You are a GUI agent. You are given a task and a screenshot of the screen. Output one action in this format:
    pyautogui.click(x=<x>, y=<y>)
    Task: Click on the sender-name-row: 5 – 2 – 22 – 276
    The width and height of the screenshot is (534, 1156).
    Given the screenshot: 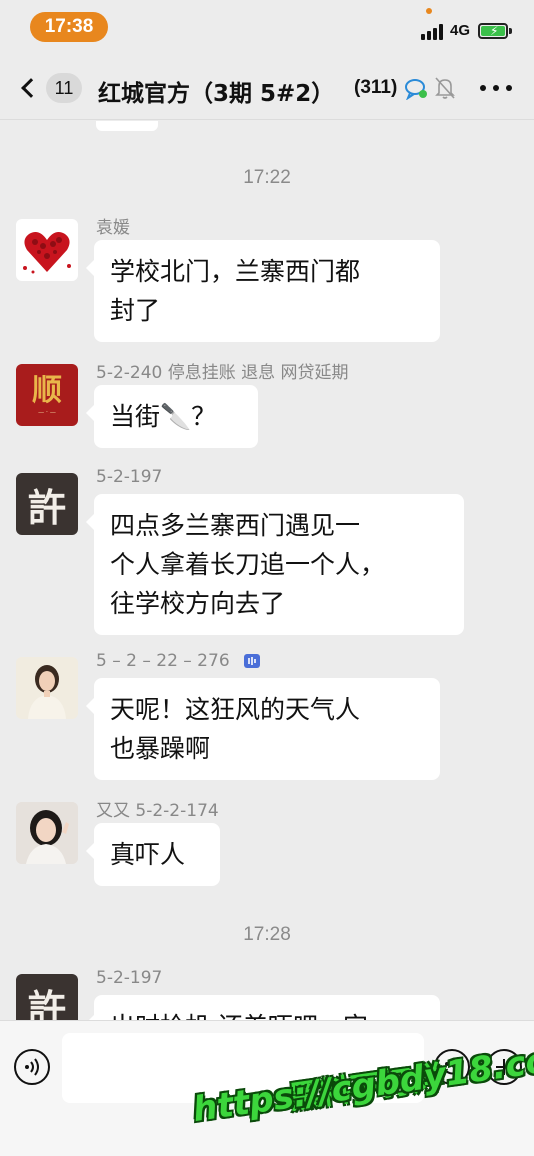 What is the action you would take?
    pyautogui.click(x=178, y=661)
    